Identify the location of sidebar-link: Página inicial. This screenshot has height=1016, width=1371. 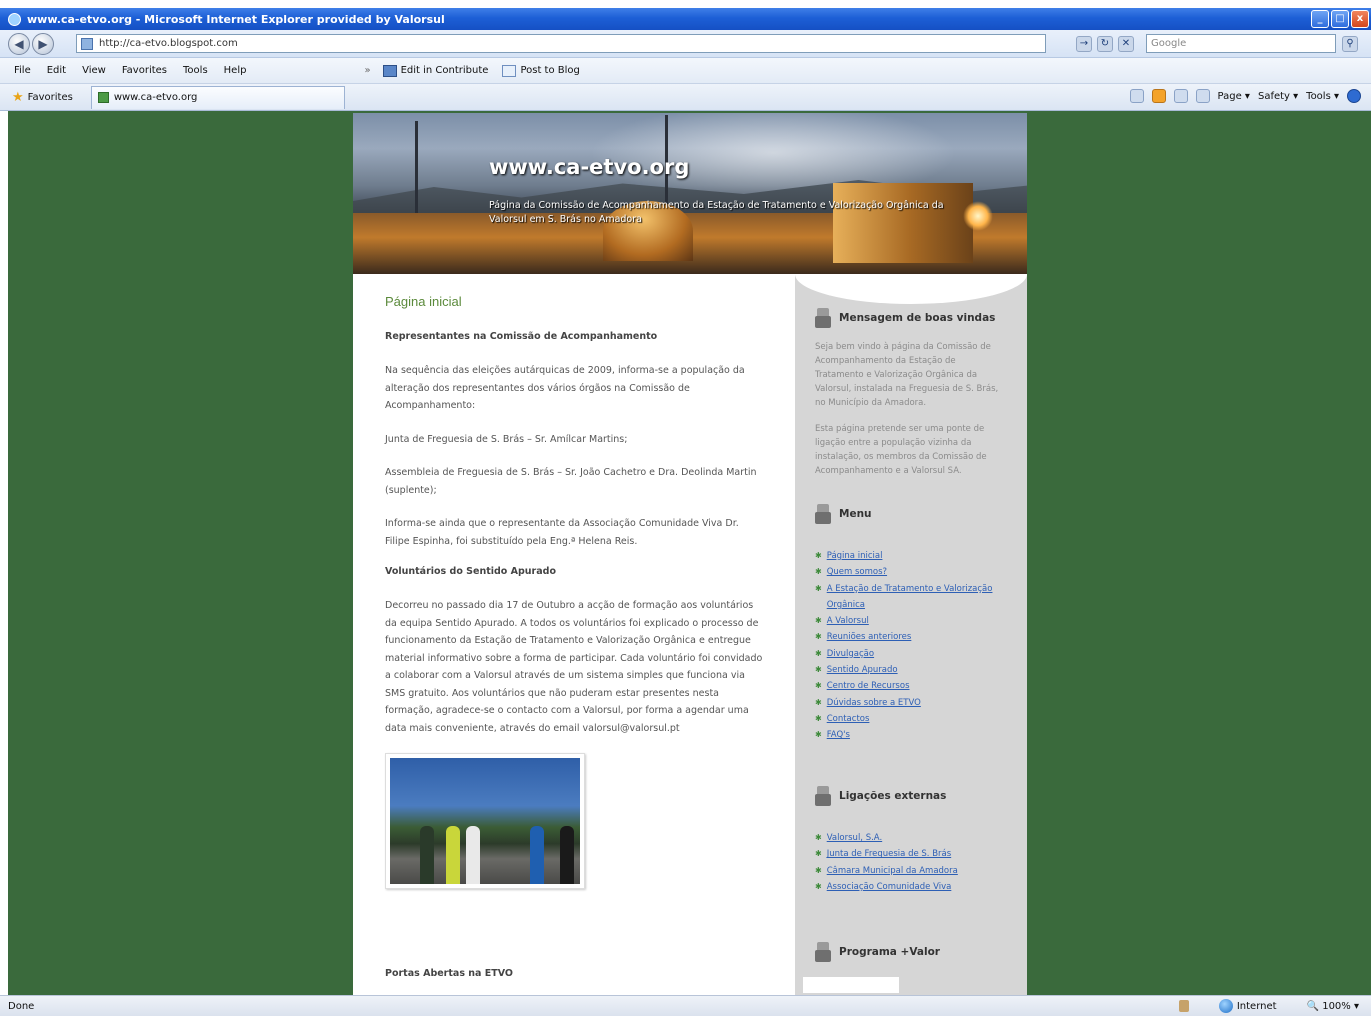
(855, 556).